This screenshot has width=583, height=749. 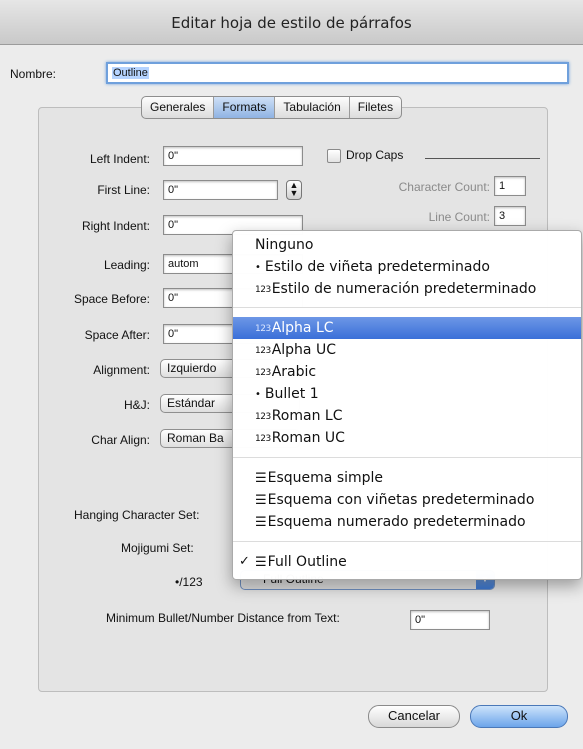 I want to click on menu-item-estilo-numeracion: 123Estilo de numeración predeterminado, so click(x=407, y=289).